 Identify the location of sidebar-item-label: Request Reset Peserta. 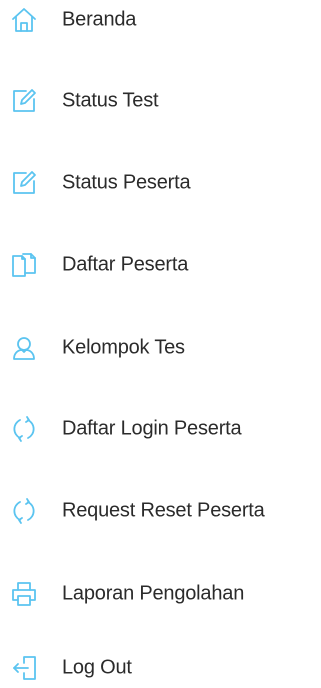
(163, 510).